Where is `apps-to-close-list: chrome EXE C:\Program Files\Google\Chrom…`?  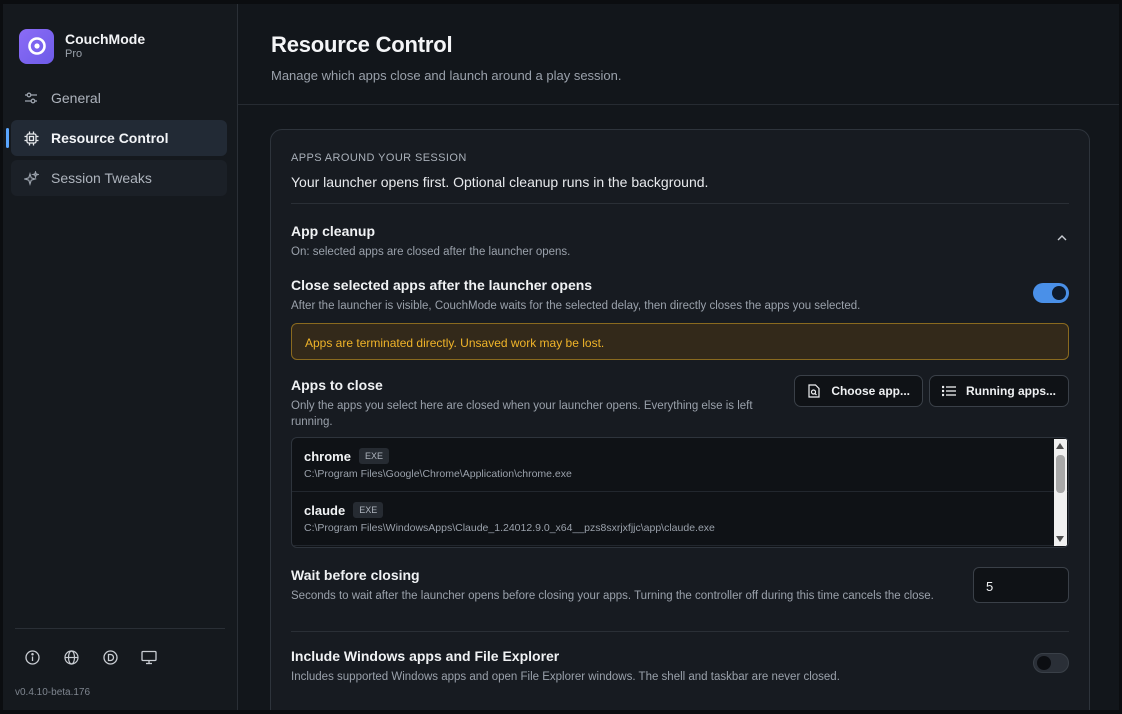 apps-to-close-list: chrome EXE C:\Program Files\Google\Chrom… is located at coordinates (680, 492).